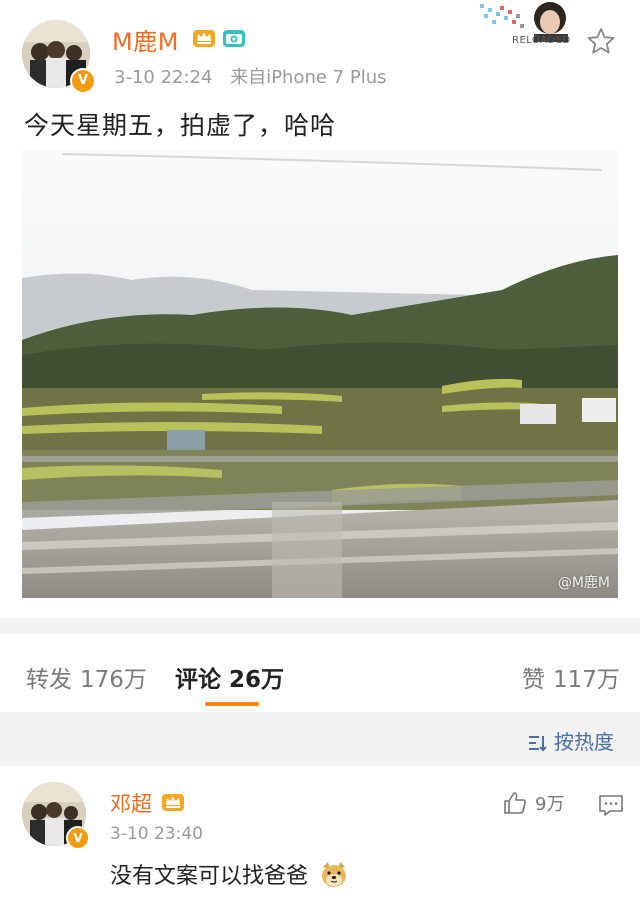 The width and height of the screenshot is (640, 907). Describe the element at coordinates (515, 803) in the screenshot. I see `thumbs-up-icon` at that location.